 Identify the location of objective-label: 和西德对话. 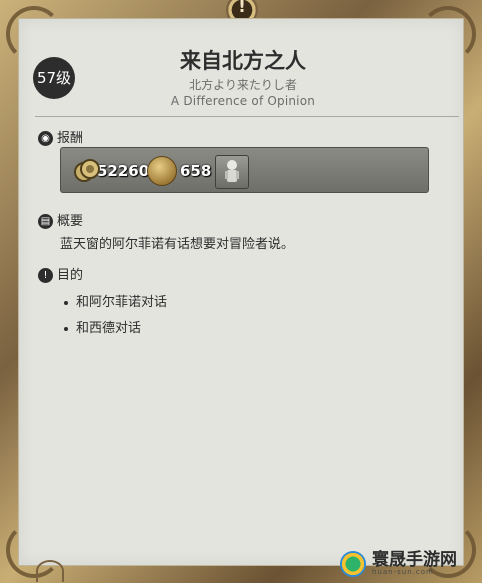
(109, 328).